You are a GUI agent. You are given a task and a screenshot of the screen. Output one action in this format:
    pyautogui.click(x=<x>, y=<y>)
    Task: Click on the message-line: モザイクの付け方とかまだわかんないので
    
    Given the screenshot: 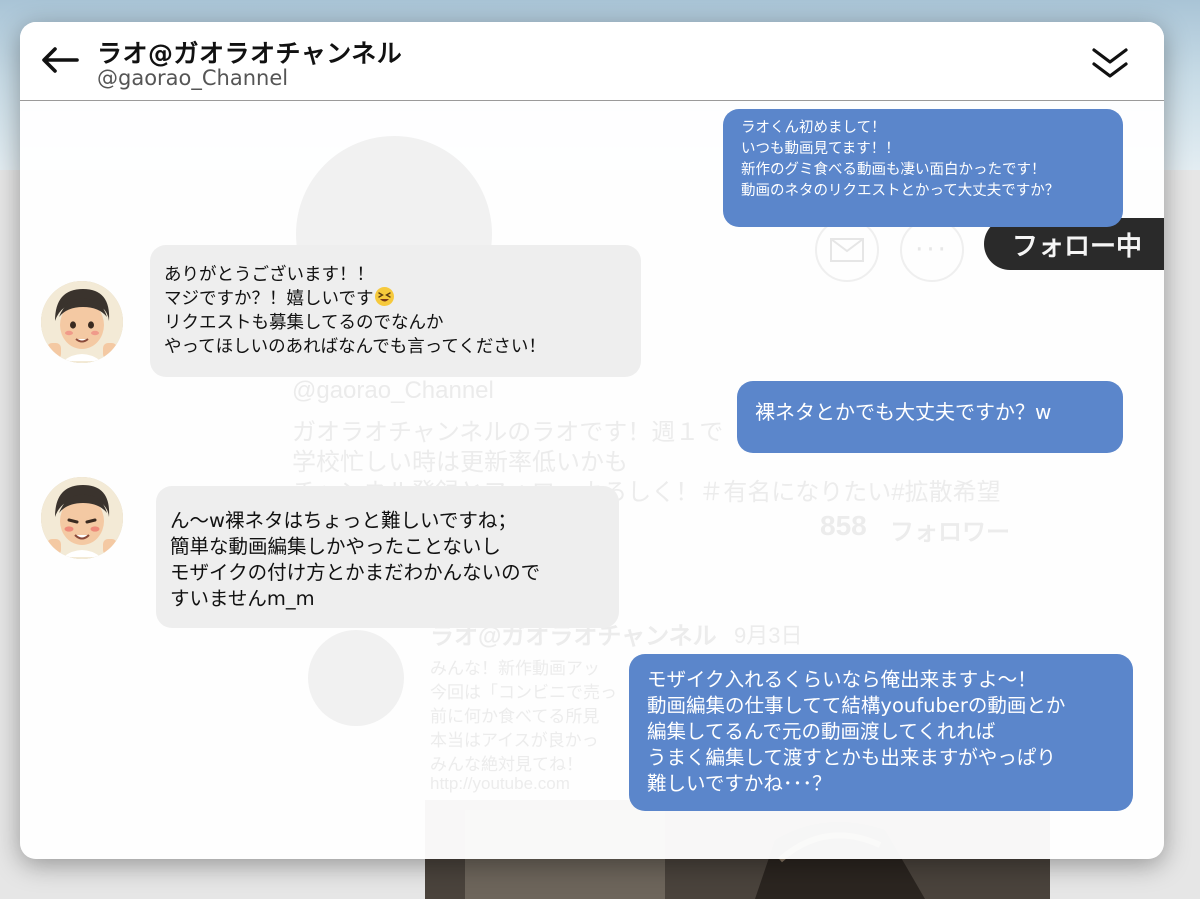 What is the action you would take?
    pyautogui.click(x=355, y=572)
    